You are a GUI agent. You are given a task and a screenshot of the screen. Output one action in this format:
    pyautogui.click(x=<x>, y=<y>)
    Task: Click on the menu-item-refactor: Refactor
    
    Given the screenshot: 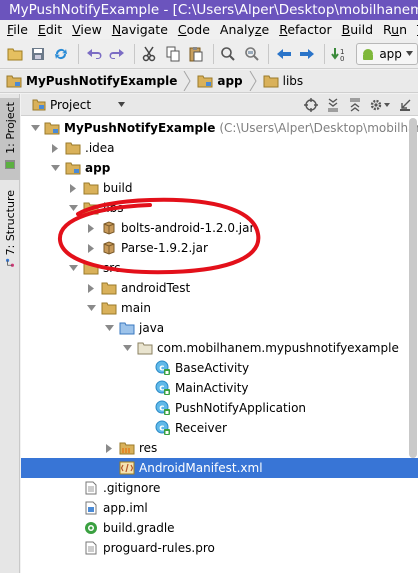 What is the action you would take?
    pyautogui.click(x=305, y=29)
    